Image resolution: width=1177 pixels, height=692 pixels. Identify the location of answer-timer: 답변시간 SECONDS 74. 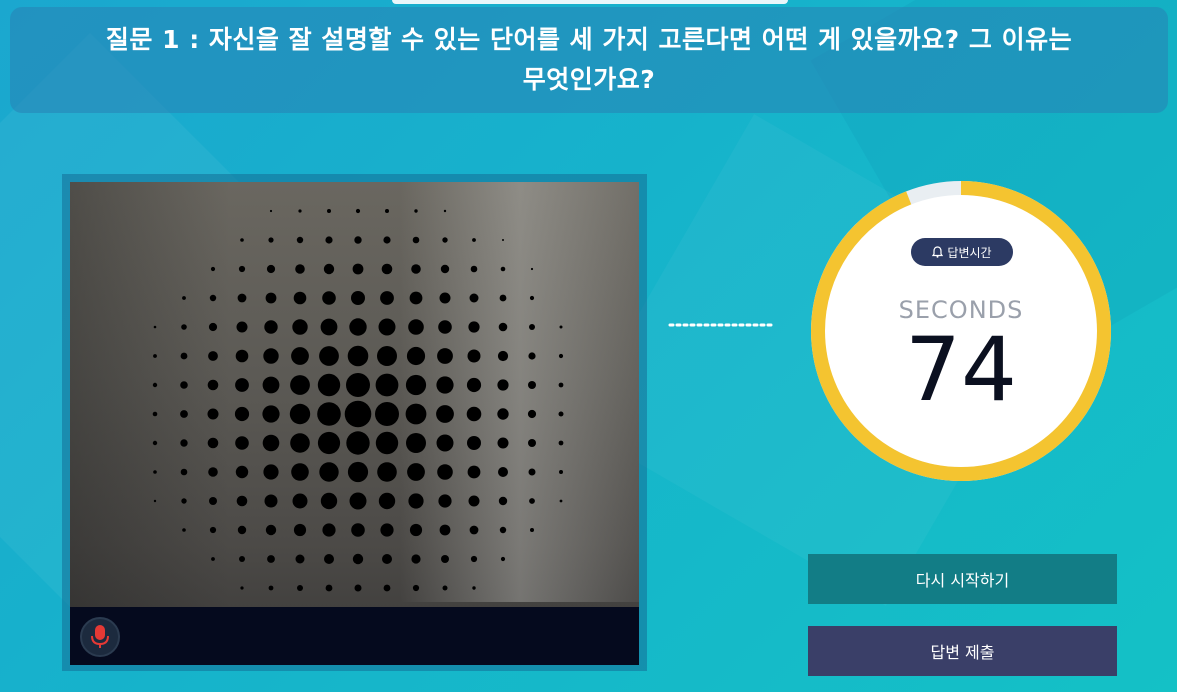
(961, 331).